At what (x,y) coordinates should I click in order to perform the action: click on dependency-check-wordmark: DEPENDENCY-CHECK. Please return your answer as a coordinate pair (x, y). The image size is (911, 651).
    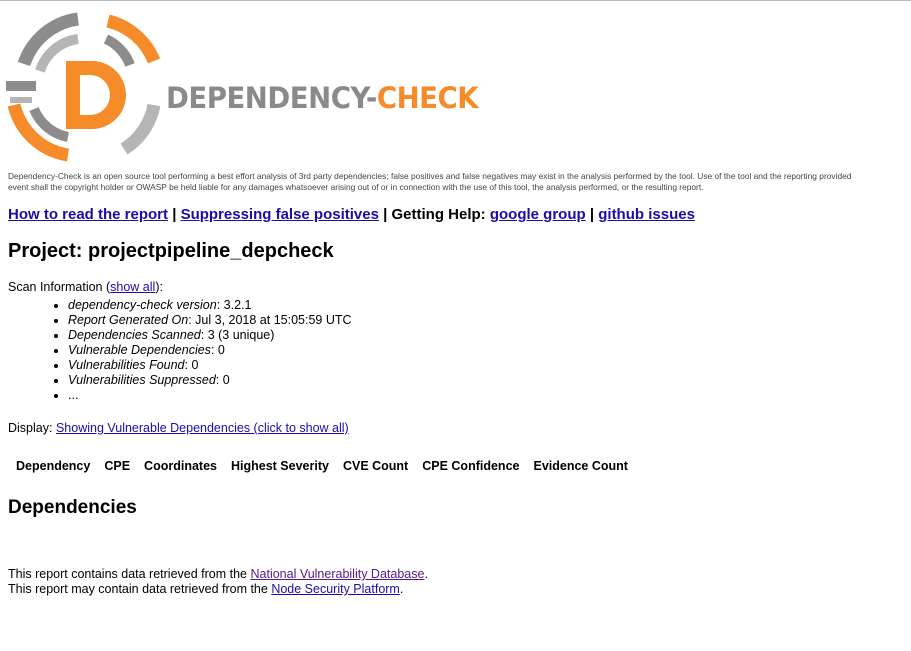
    Looking at the image, I should click on (322, 98).